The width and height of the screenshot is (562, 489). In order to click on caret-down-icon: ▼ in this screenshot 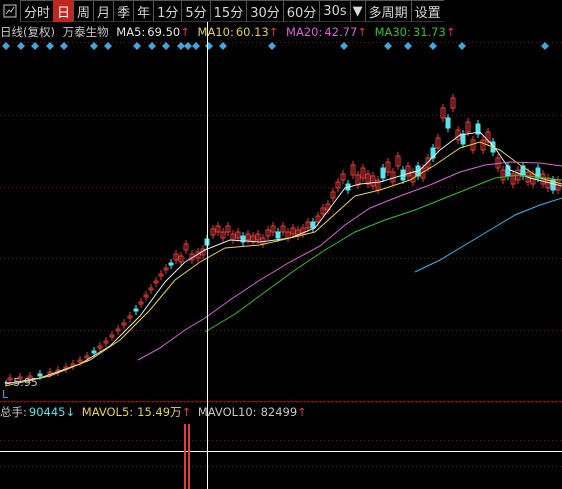, I will do `click(357, 11)`.